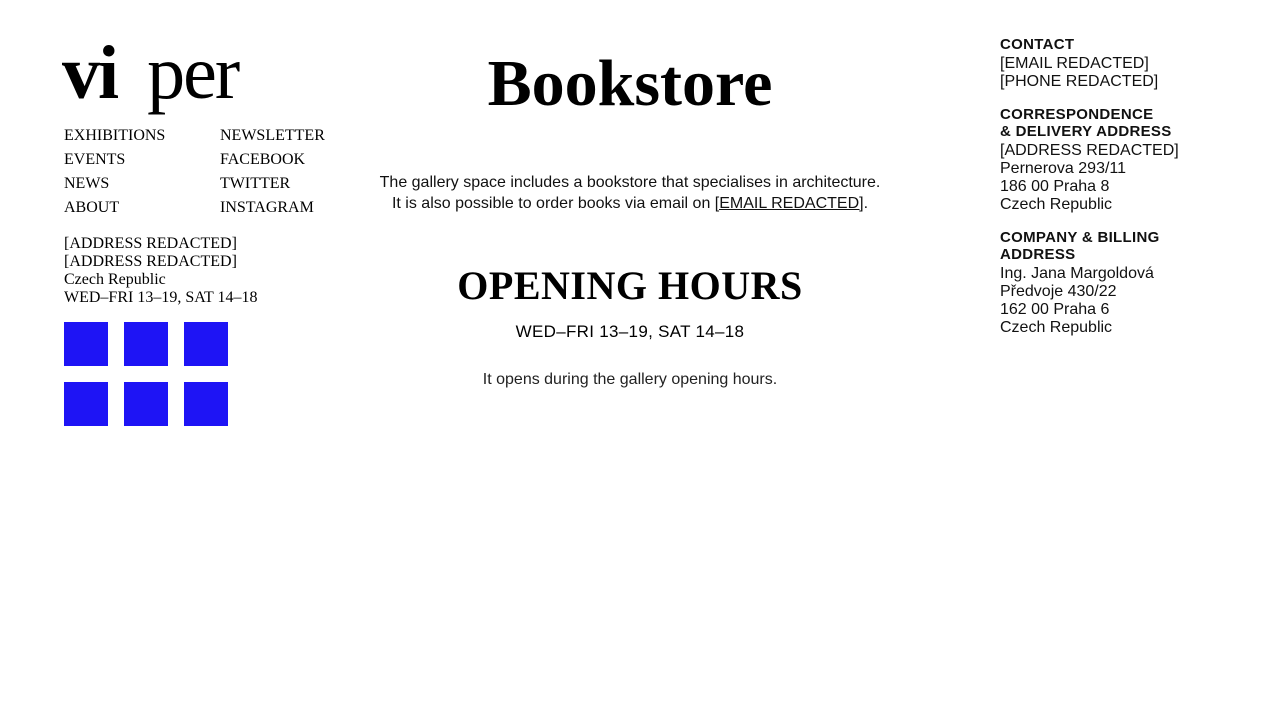 This screenshot has height=720, width=1280. What do you see at coordinates (114, 136) in the screenshot?
I see `nav-link-exhibitions: EXHIBITIONS` at bounding box center [114, 136].